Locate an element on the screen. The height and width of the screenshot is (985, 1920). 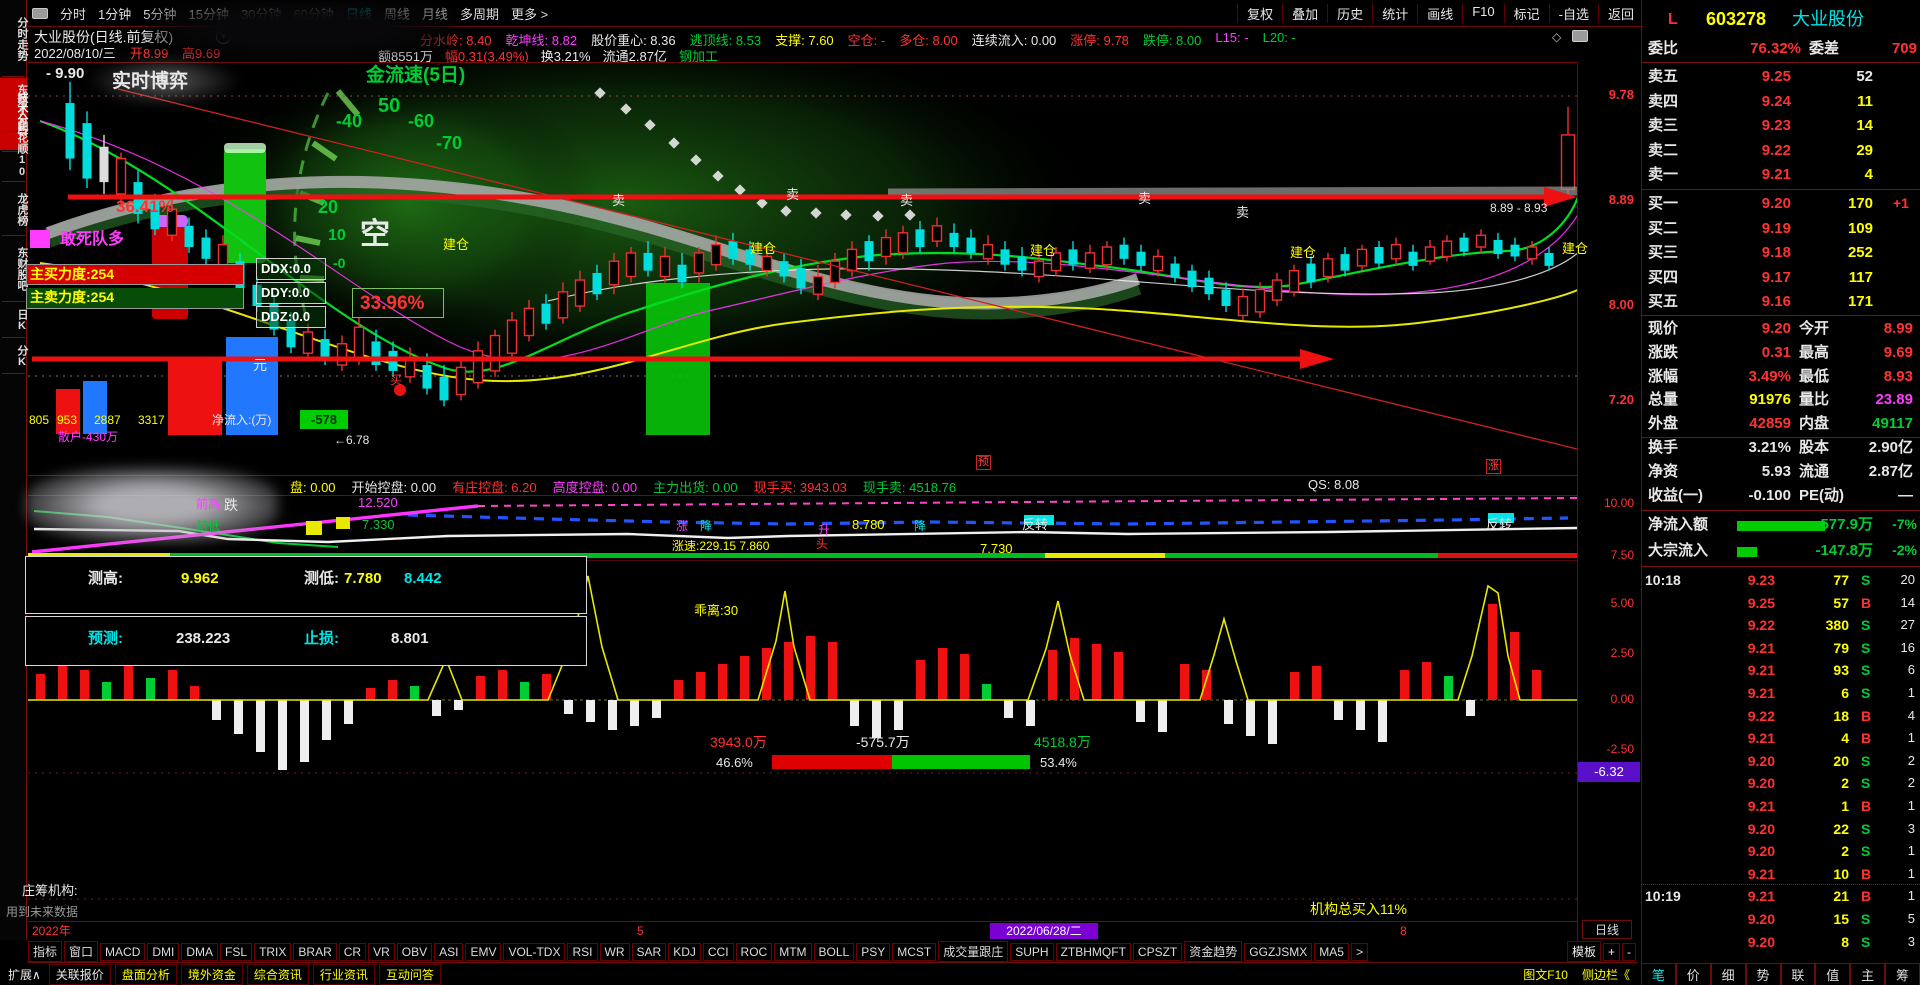
tab-CPSZT: CPSZT is located at coordinates (1157, 951).